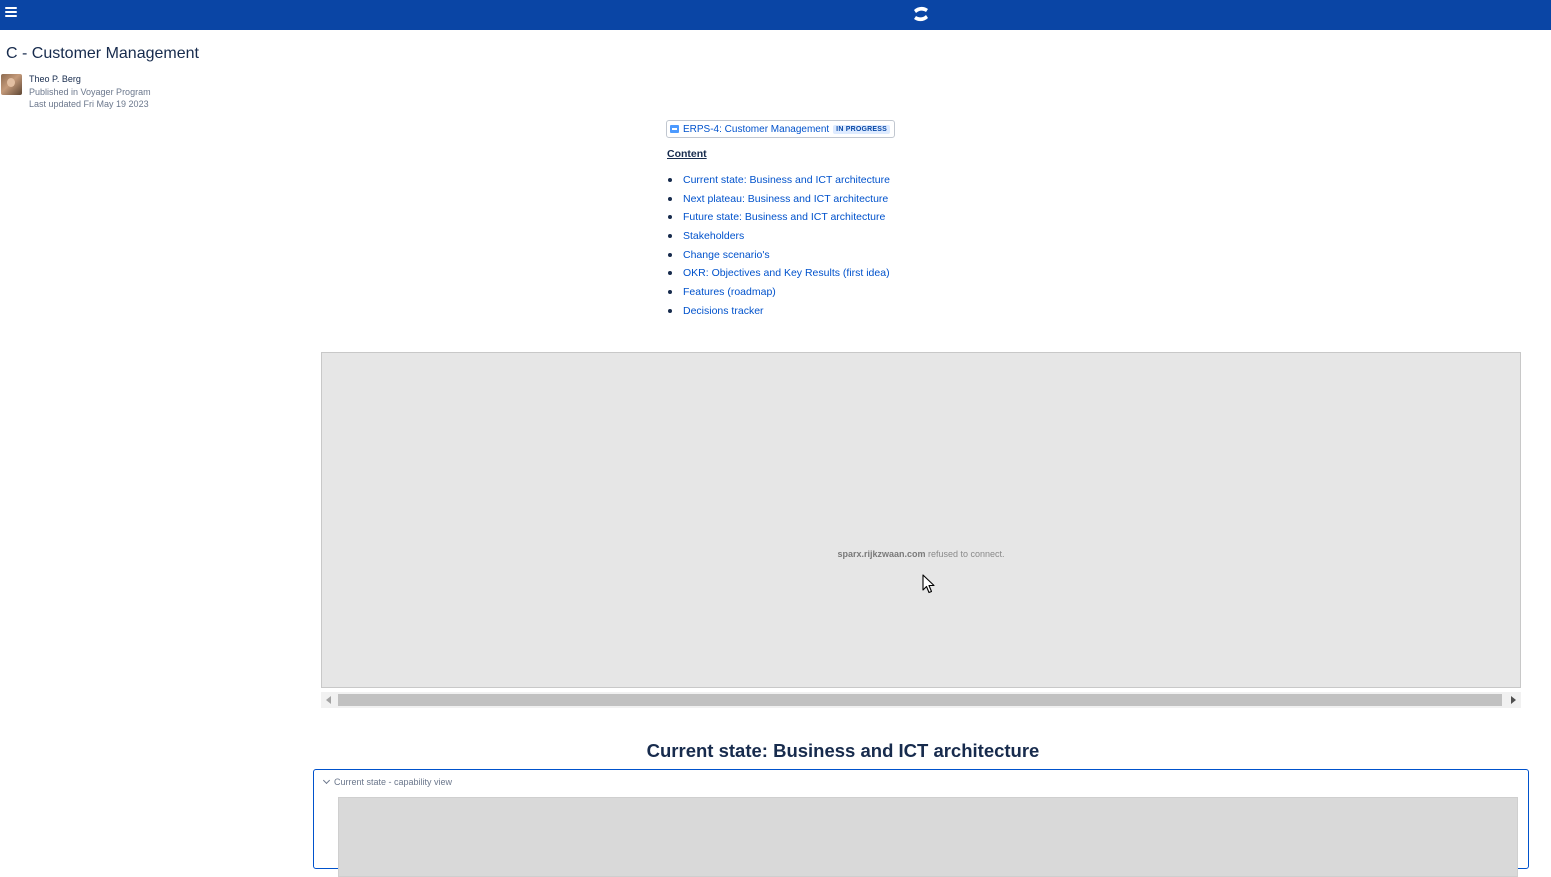  Describe the element at coordinates (674, 129) in the screenshot. I see `jira-story-icon` at that location.